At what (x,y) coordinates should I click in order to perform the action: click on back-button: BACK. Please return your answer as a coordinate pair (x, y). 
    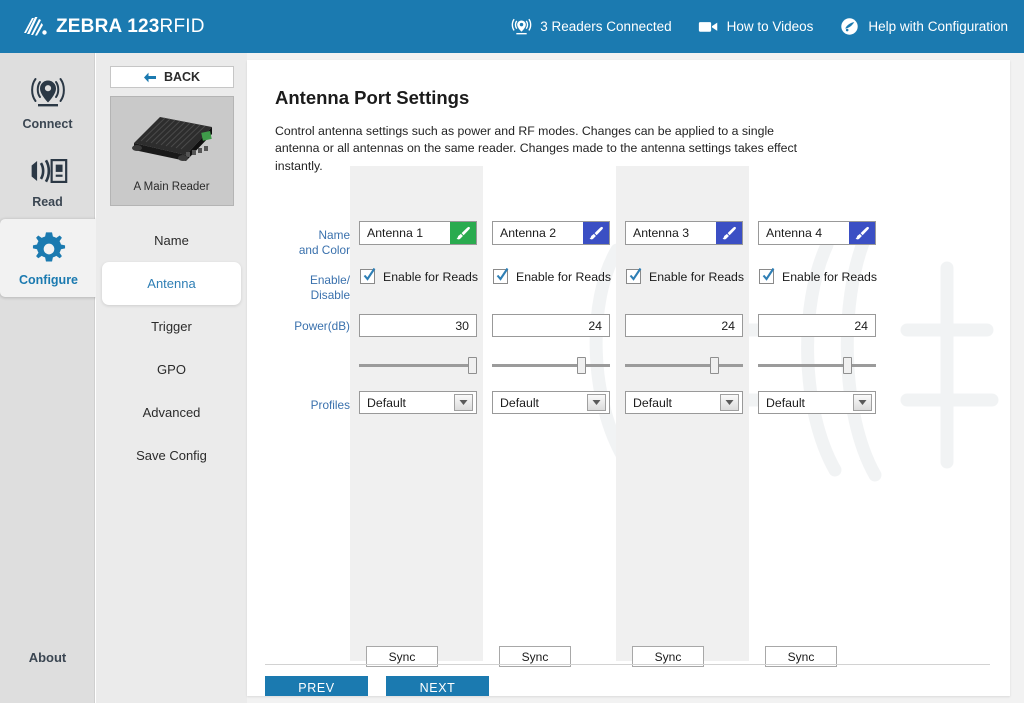
    Looking at the image, I should click on (171, 77).